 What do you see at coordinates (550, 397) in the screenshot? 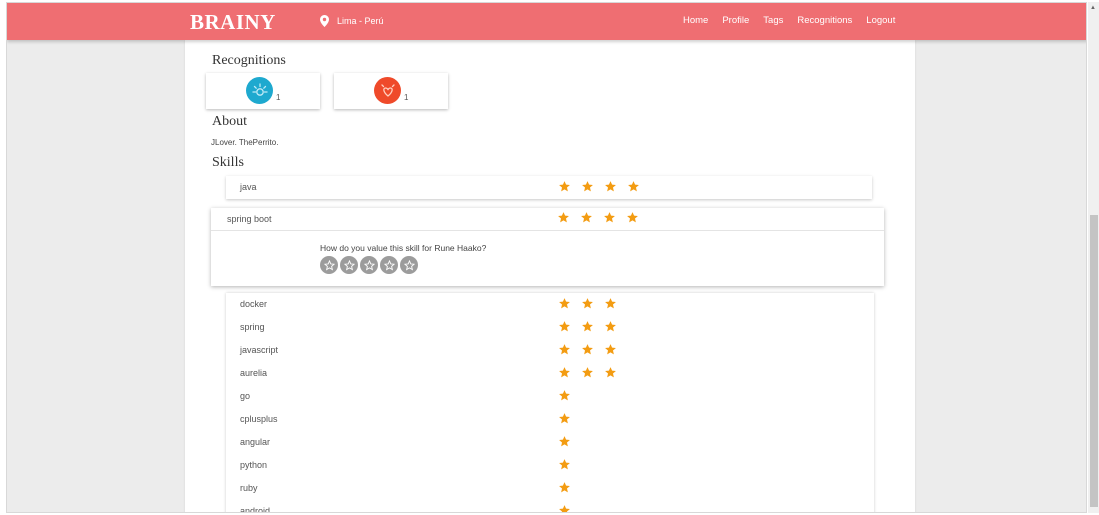
I see `skill-row: go` at bounding box center [550, 397].